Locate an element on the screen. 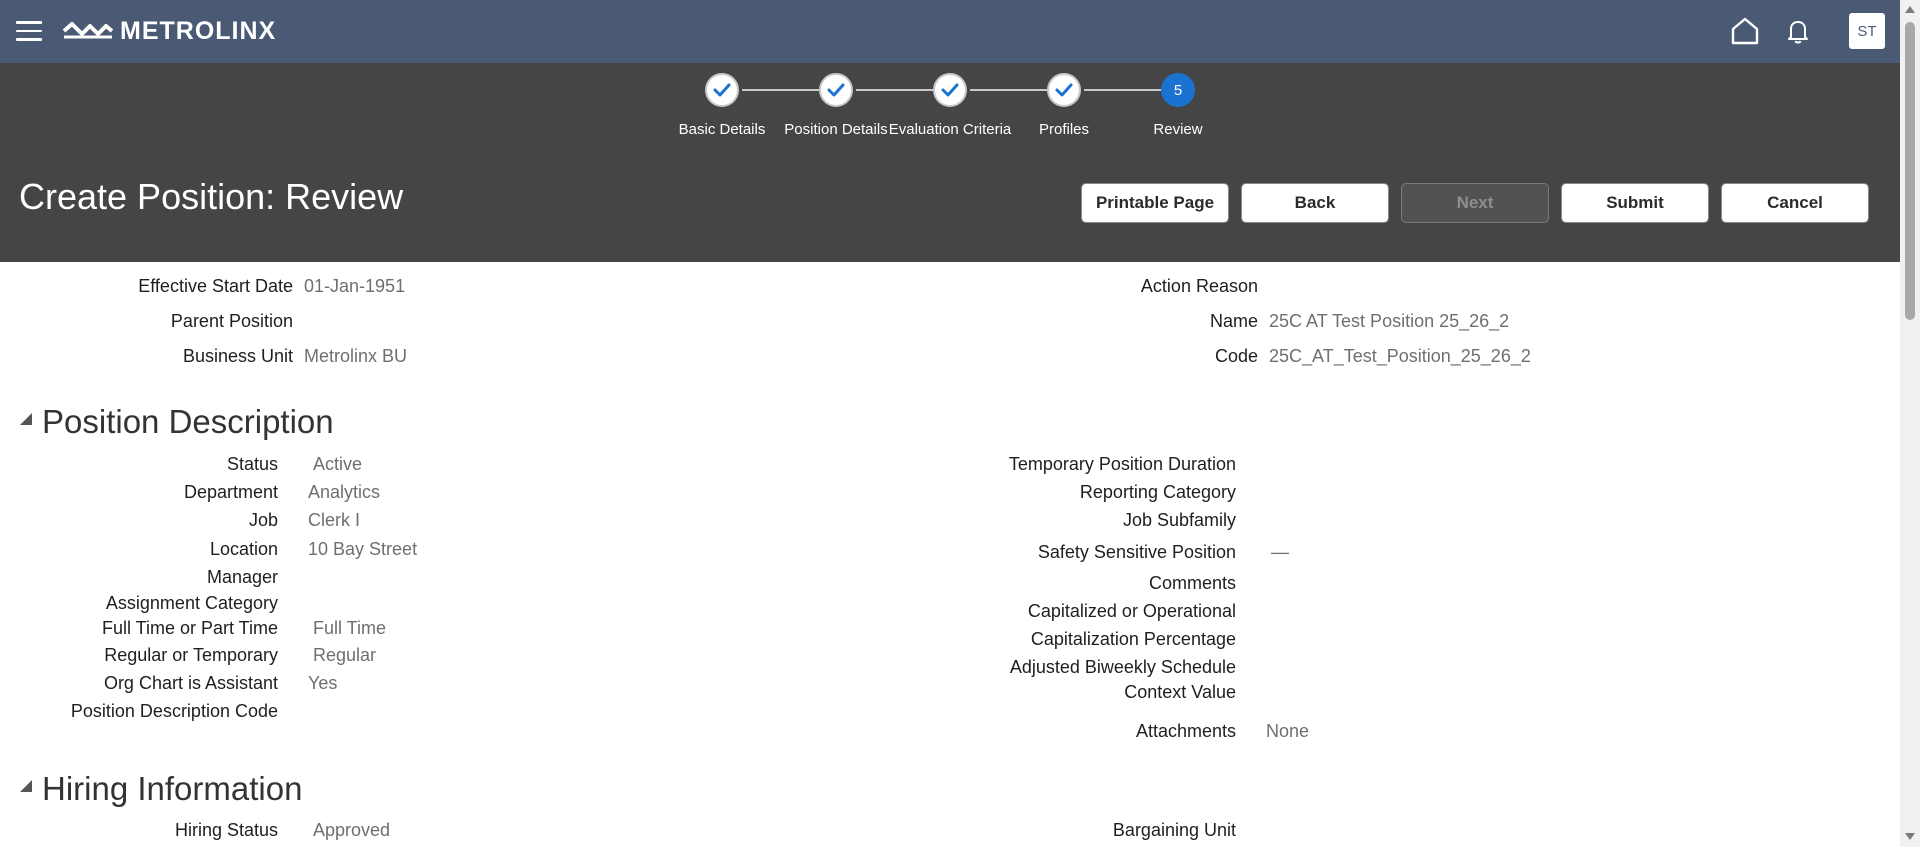  back-button: Back is located at coordinates (1315, 203).